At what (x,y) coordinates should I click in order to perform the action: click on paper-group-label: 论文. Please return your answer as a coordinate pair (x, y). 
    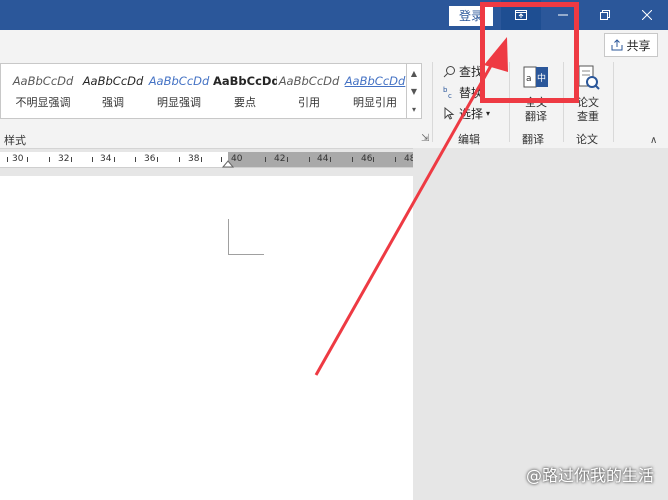
    Looking at the image, I should click on (587, 139).